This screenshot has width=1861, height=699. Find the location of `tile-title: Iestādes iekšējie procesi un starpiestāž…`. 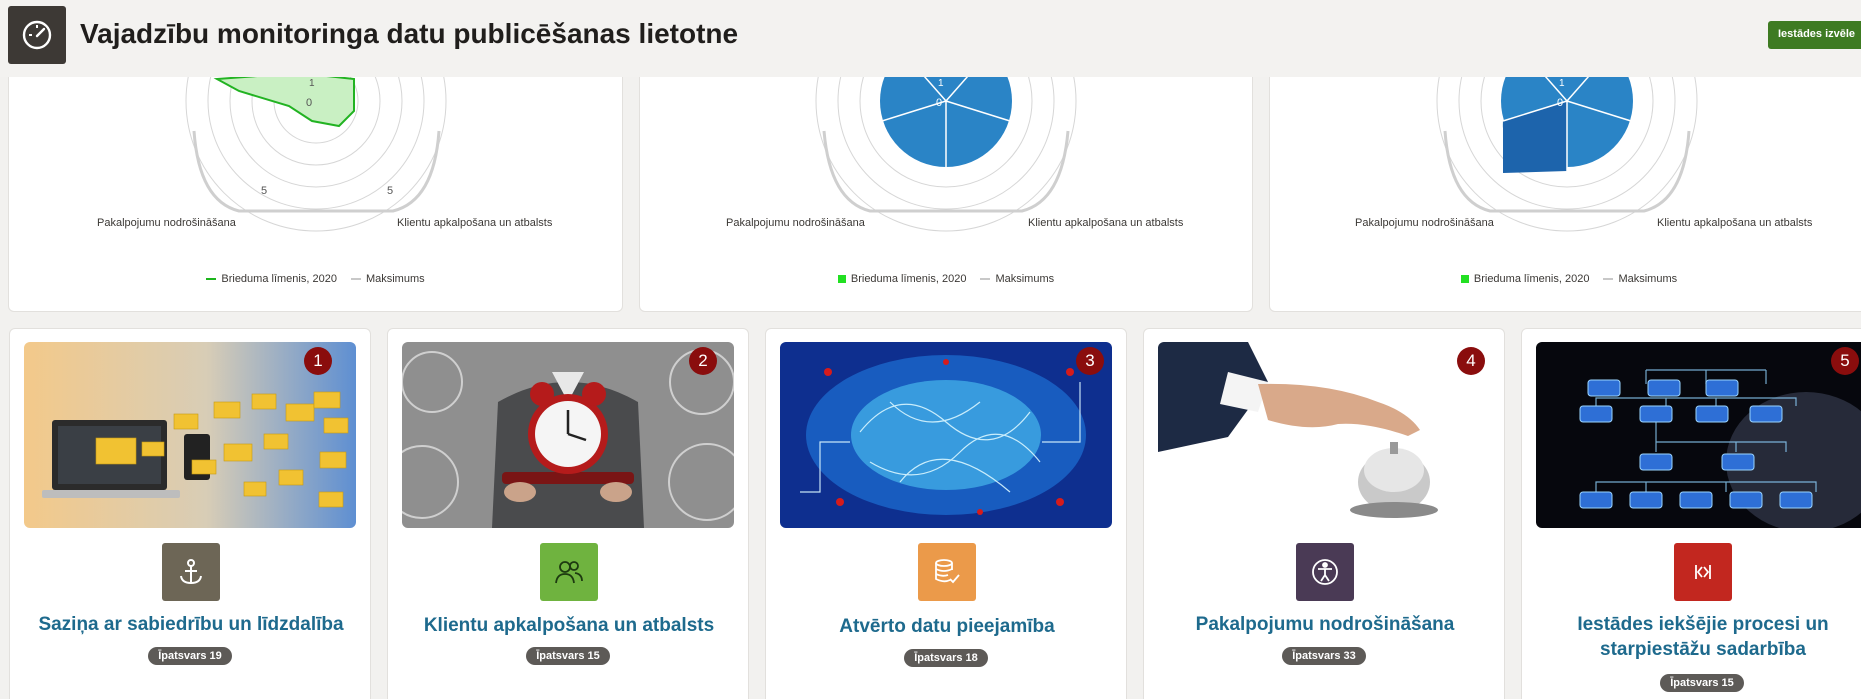

tile-title: Iestādes iekšējie procesi un starpiestāž… is located at coordinates (1696, 637).